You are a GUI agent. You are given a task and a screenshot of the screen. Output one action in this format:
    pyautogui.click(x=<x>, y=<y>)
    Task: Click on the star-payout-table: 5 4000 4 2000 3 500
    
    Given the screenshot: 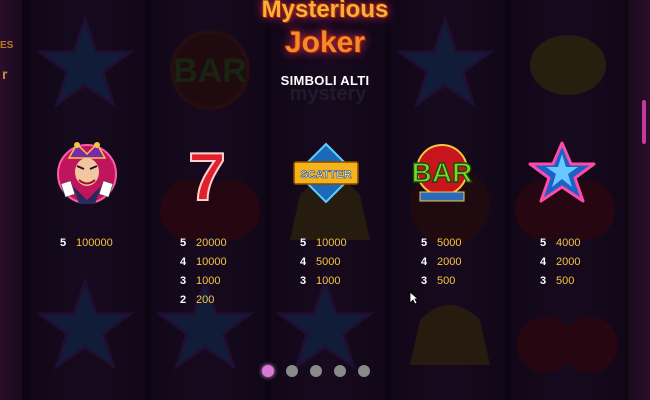 What is the action you would take?
    pyautogui.click(x=560, y=266)
    